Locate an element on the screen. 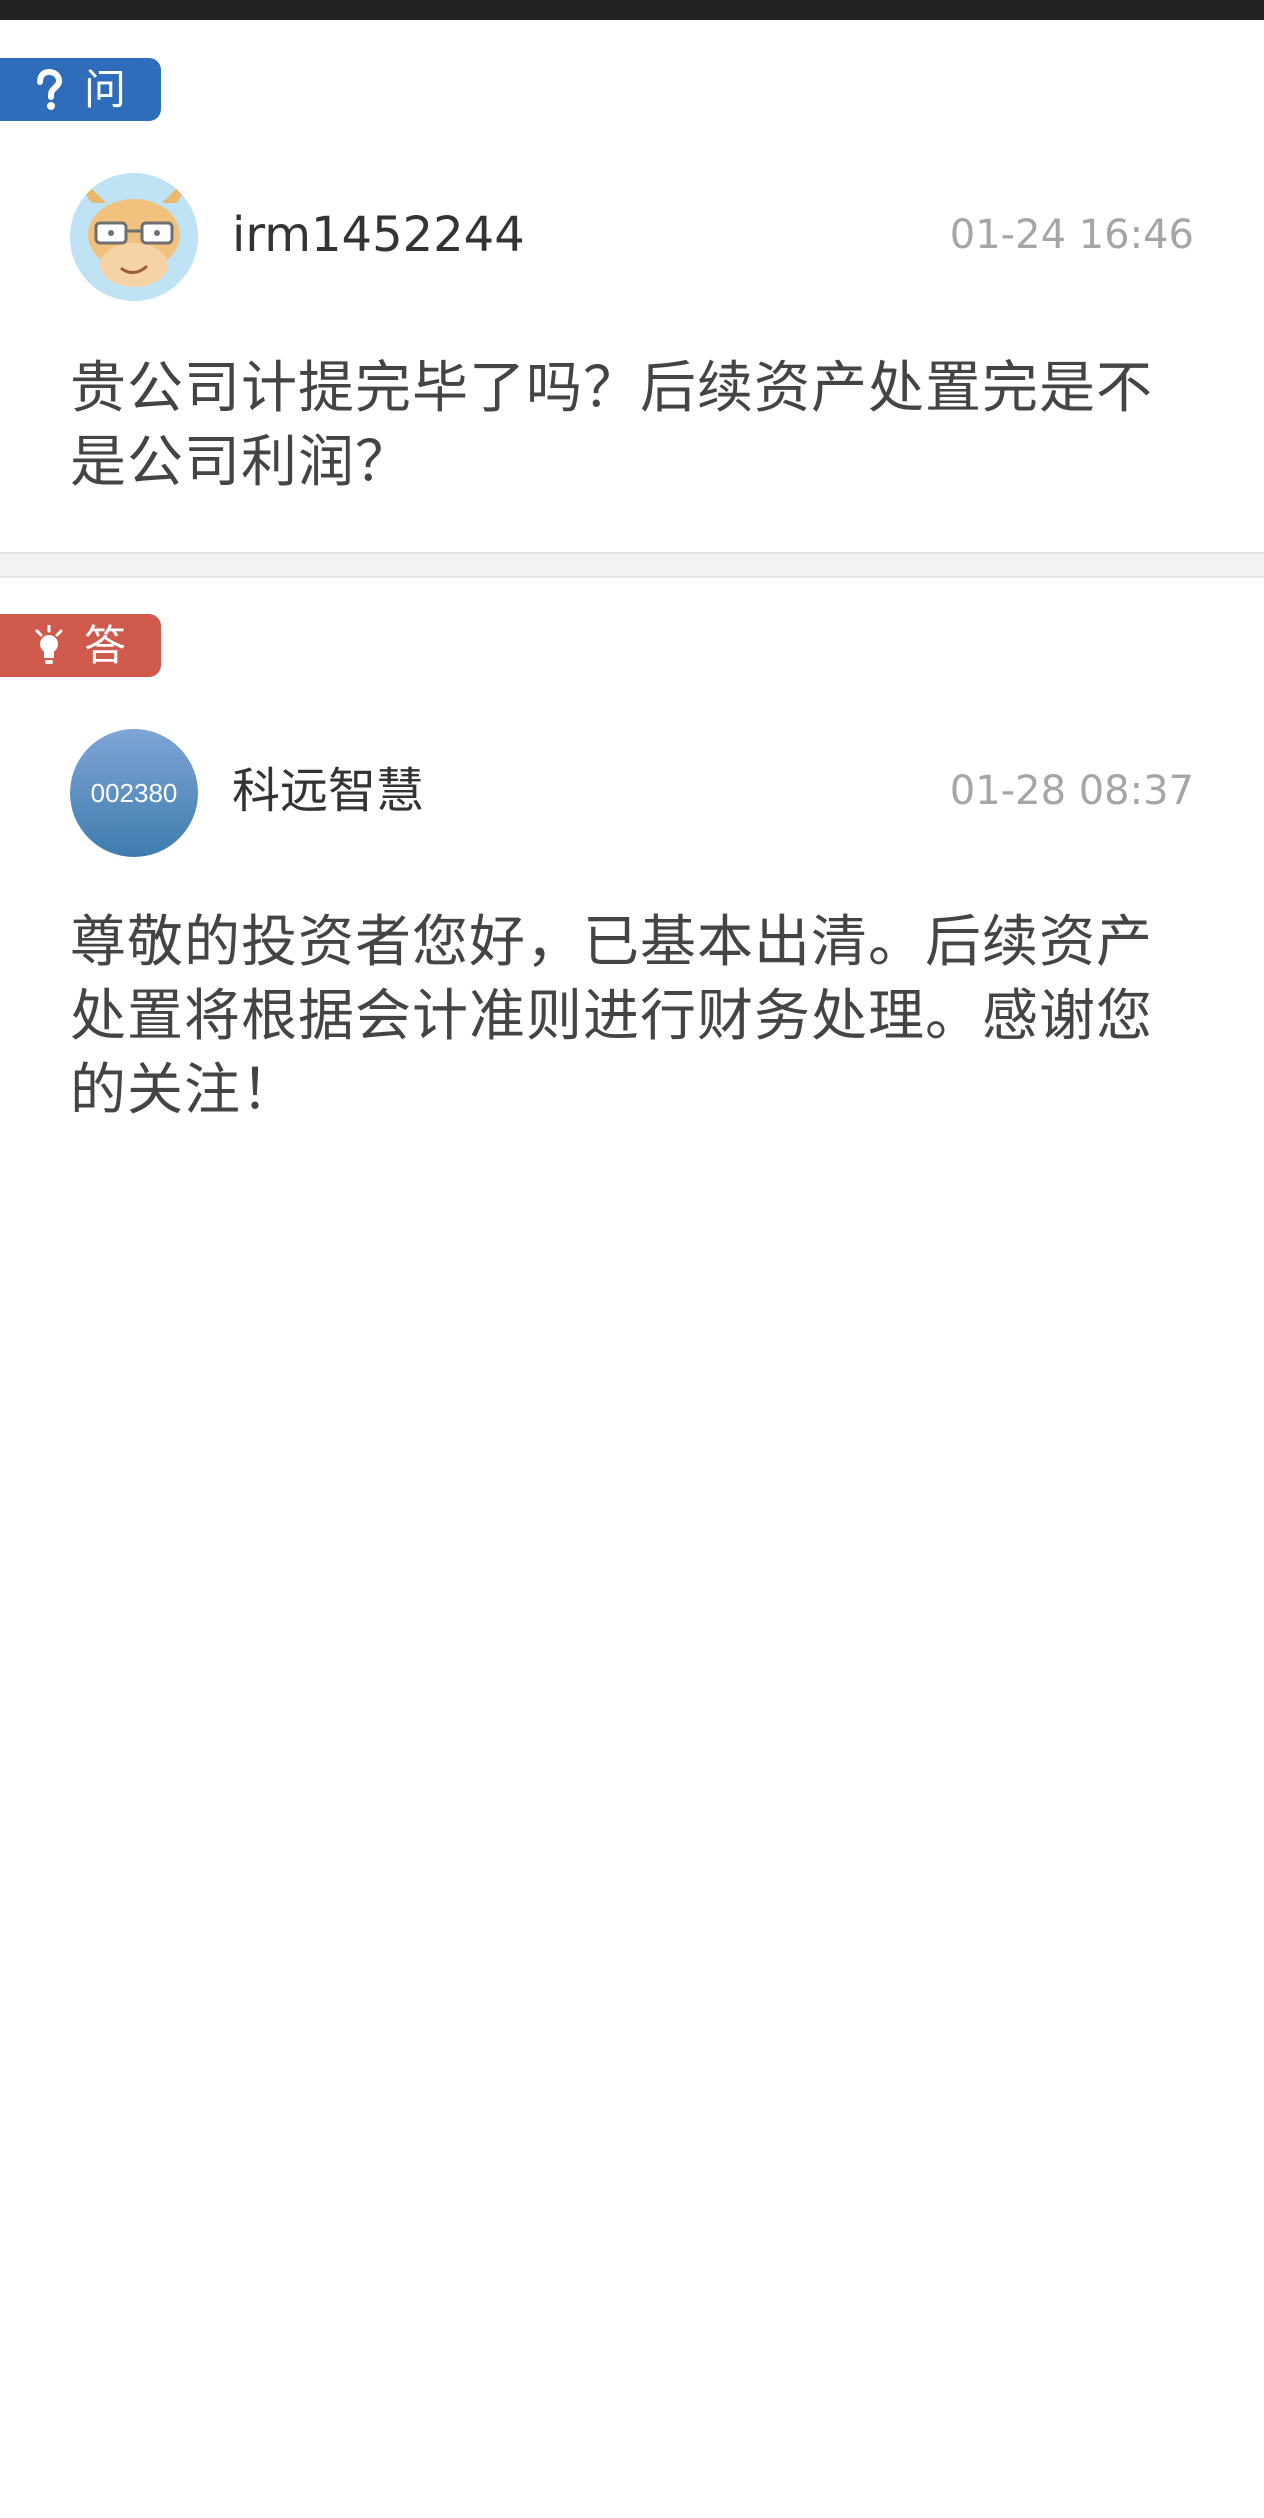 This screenshot has width=1264, height=2518. answer-username: 科远智慧 is located at coordinates (328, 791).